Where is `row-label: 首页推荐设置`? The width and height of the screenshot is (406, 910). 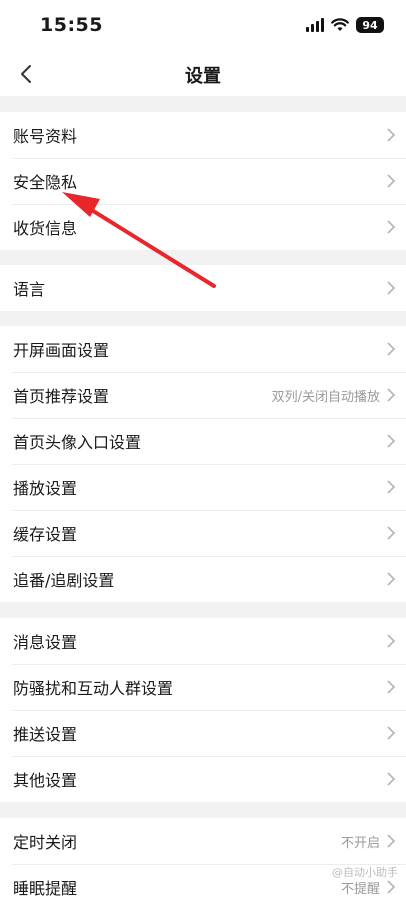 row-label: 首页推荐设置 is located at coordinates (61, 396).